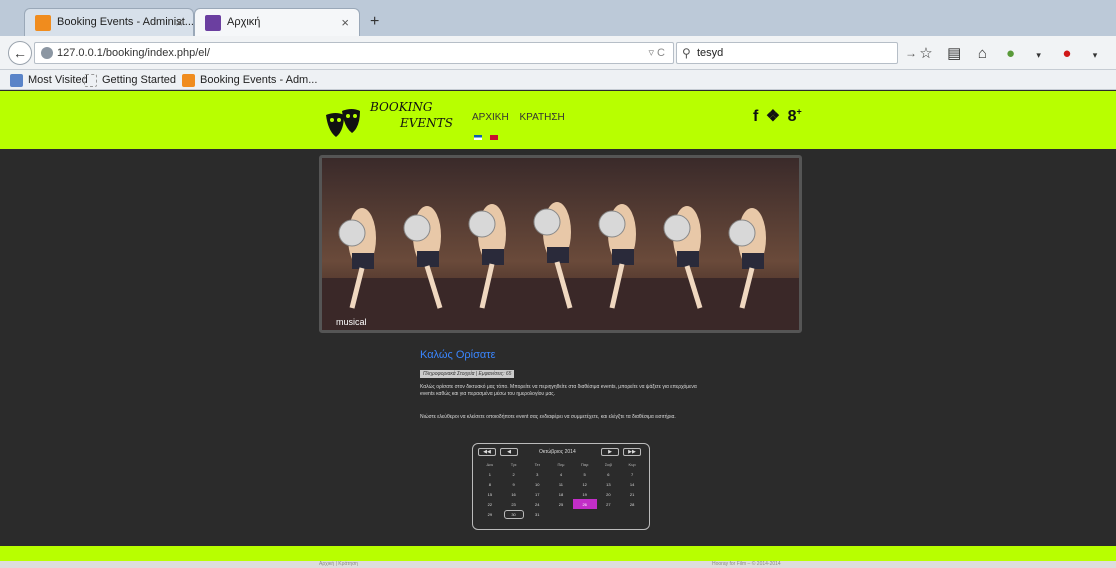  Describe the element at coordinates (467, 374) in the screenshot. I see `article-info-bar: Πληροφοριακά Στοιχεία | Εμφανίσεις: 65` at that location.